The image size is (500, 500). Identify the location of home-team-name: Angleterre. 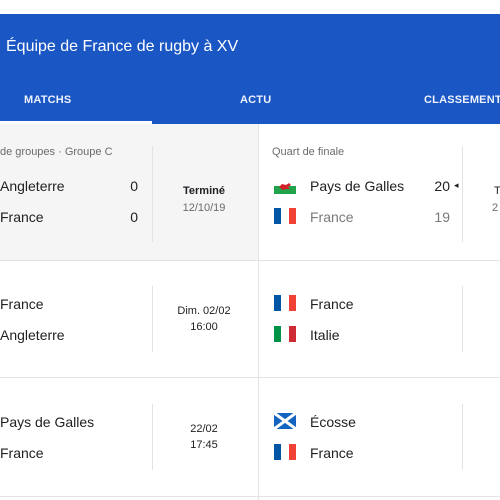
(32, 186).